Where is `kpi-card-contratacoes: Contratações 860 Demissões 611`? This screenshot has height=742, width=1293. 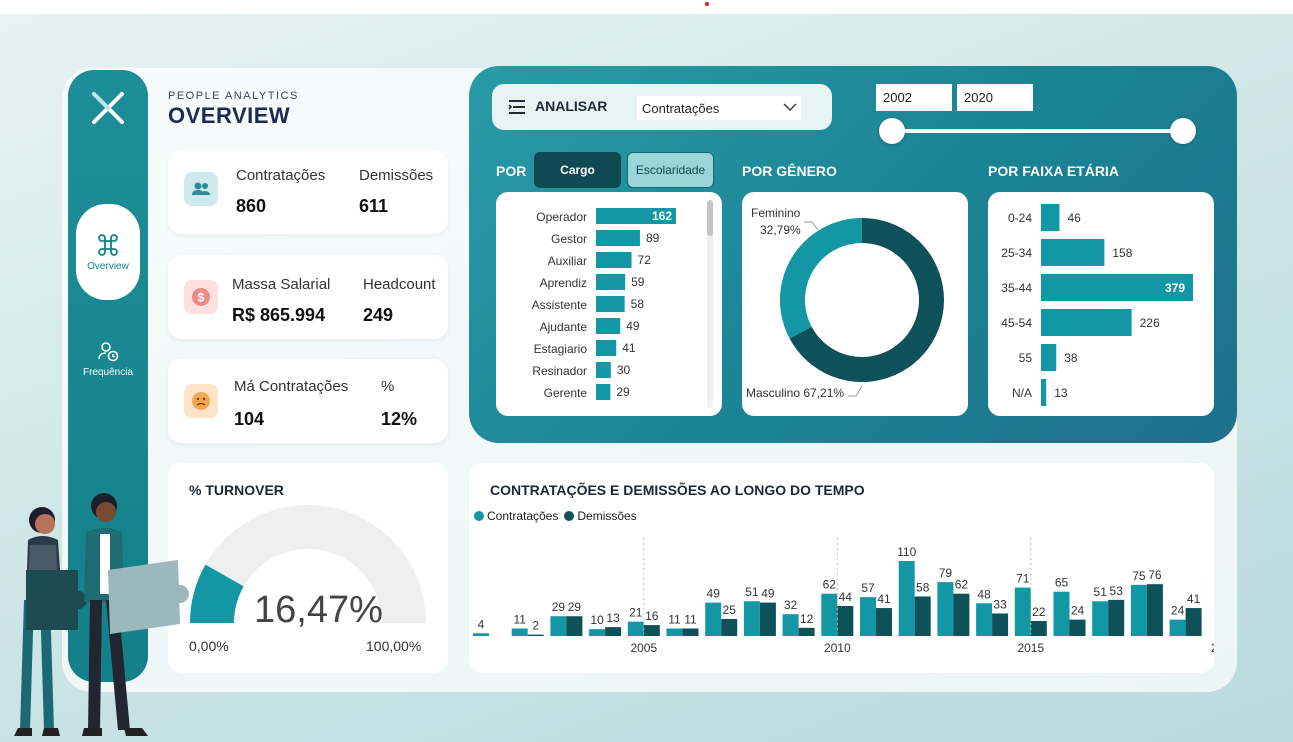
kpi-card-contratacoes: Contratações 860 Demissões 611 is located at coordinates (308, 192).